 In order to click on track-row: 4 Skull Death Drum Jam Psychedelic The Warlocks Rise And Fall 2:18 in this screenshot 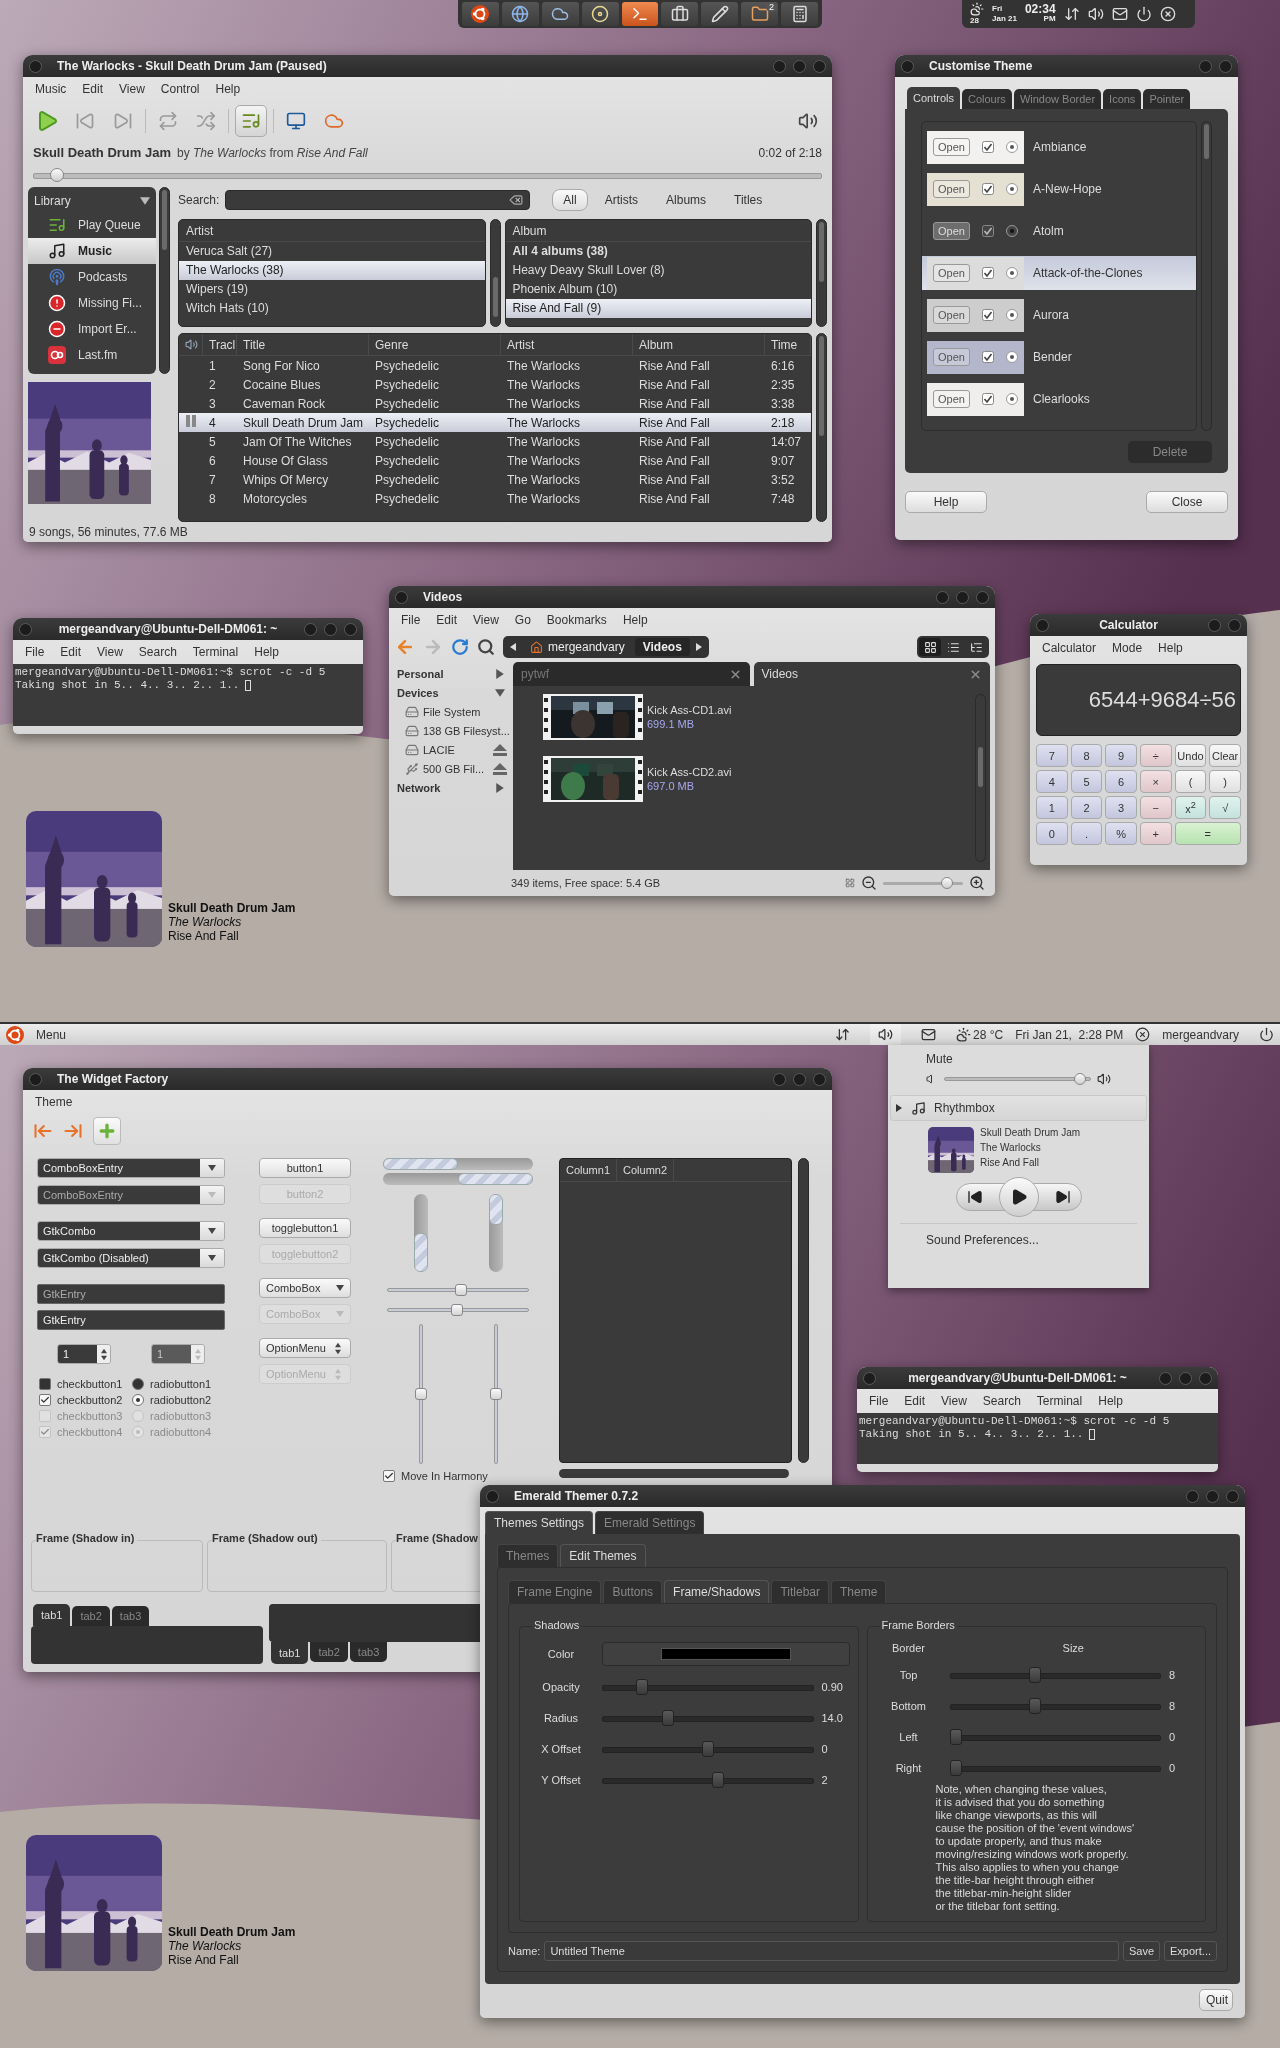, I will do `click(495, 422)`.